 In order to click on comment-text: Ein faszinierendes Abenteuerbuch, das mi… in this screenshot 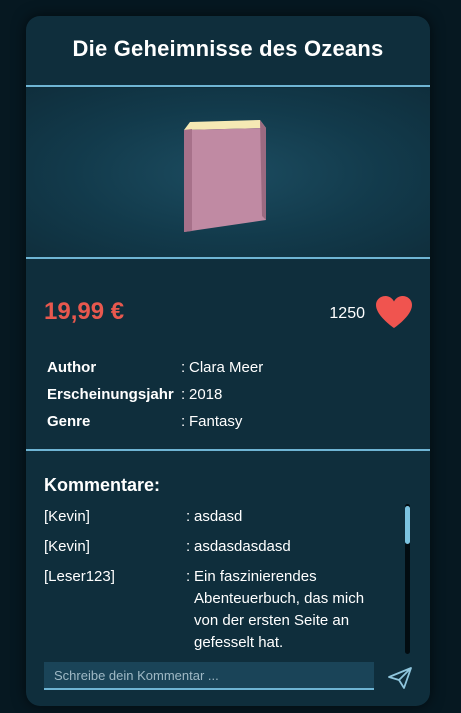, I will do `click(279, 609)`.